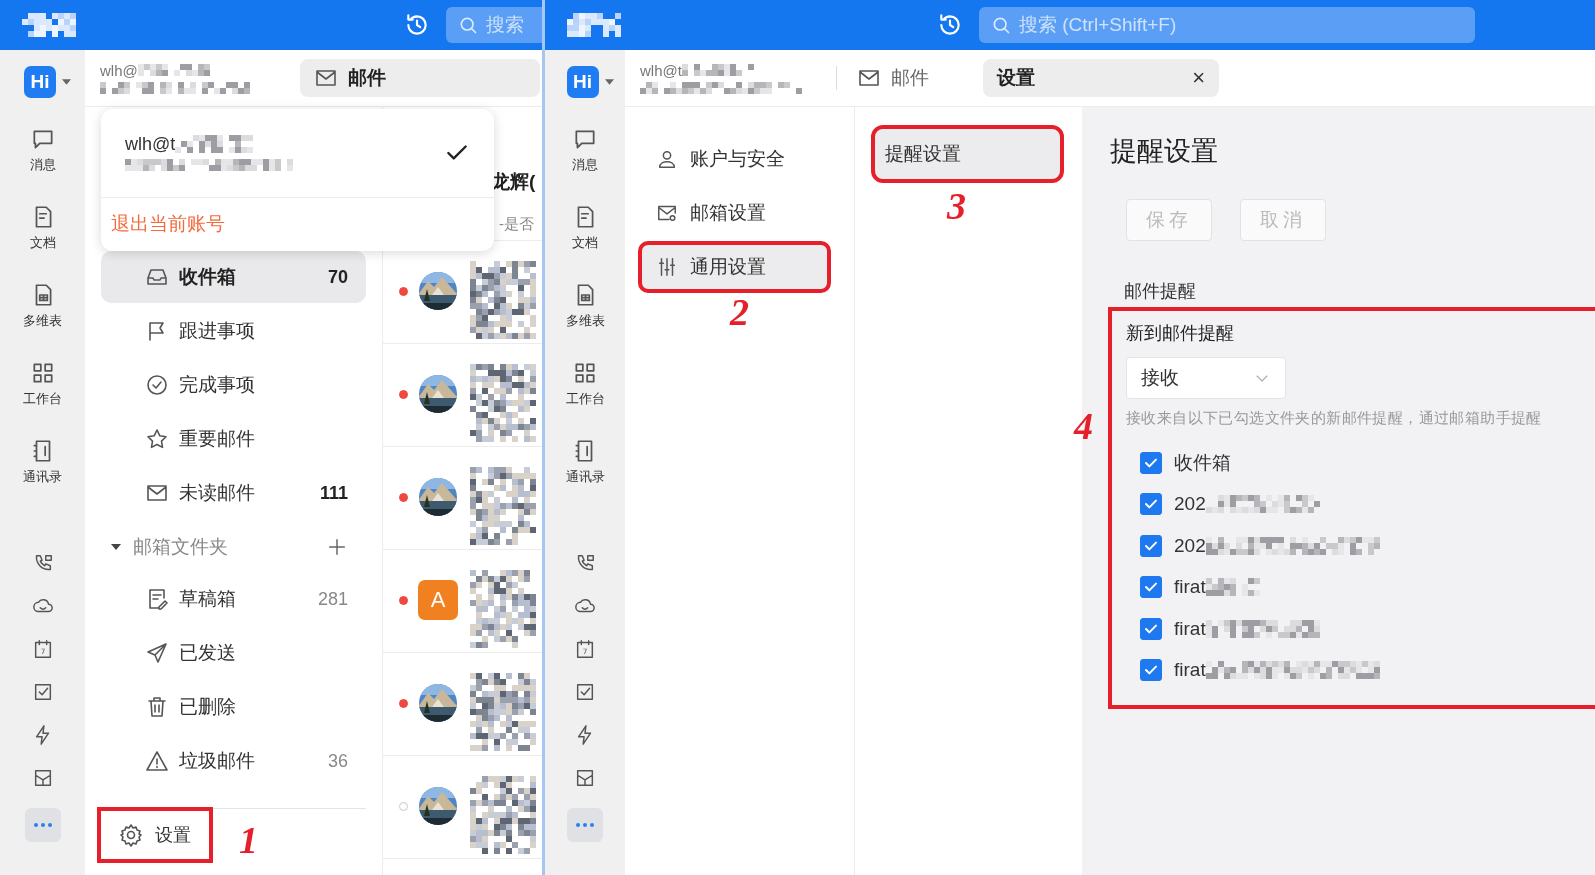  What do you see at coordinates (233, 653) in the screenshot?
I see `folder-item: 已发送` at bounding box center [233, 653].